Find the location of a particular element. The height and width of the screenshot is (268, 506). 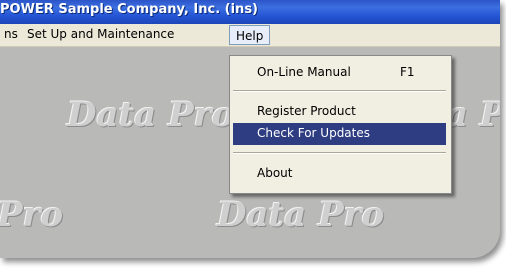

menu-item-about: About is located at coordinates (339, 174).